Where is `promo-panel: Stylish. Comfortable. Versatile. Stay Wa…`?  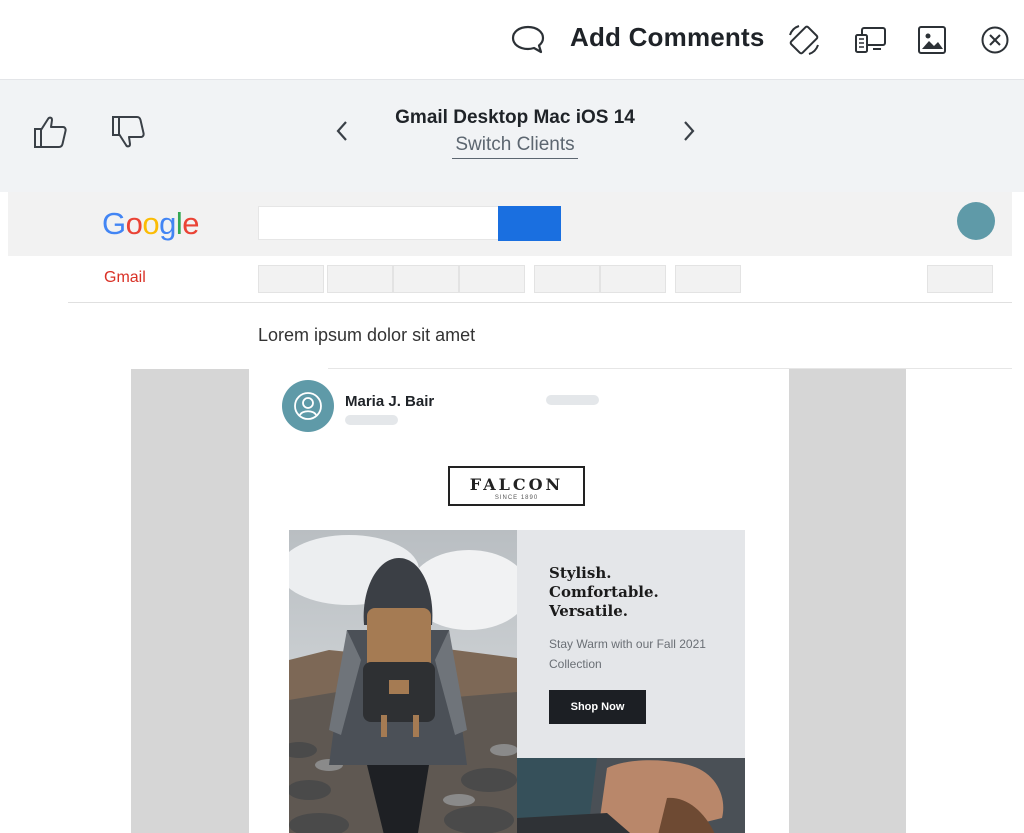
promo-panel: Stylish. Comfortable. Versatile. Stay Wa… is located at coordinates (631, 644).